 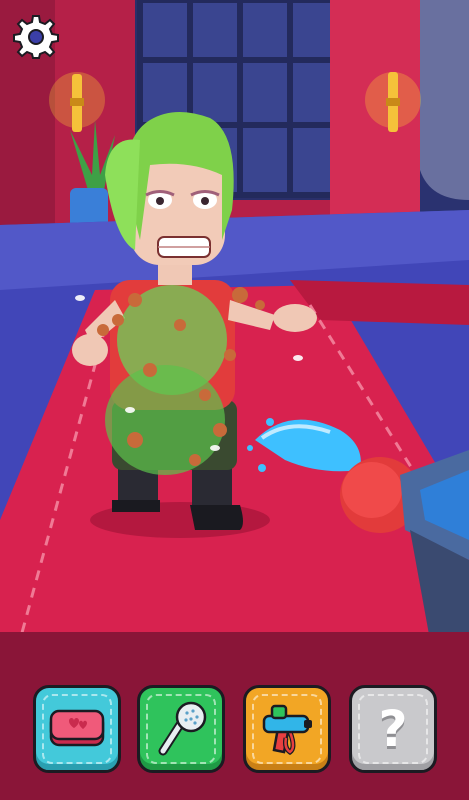 I want to click on water-gun-tool-button, so click(x=287, y=729).